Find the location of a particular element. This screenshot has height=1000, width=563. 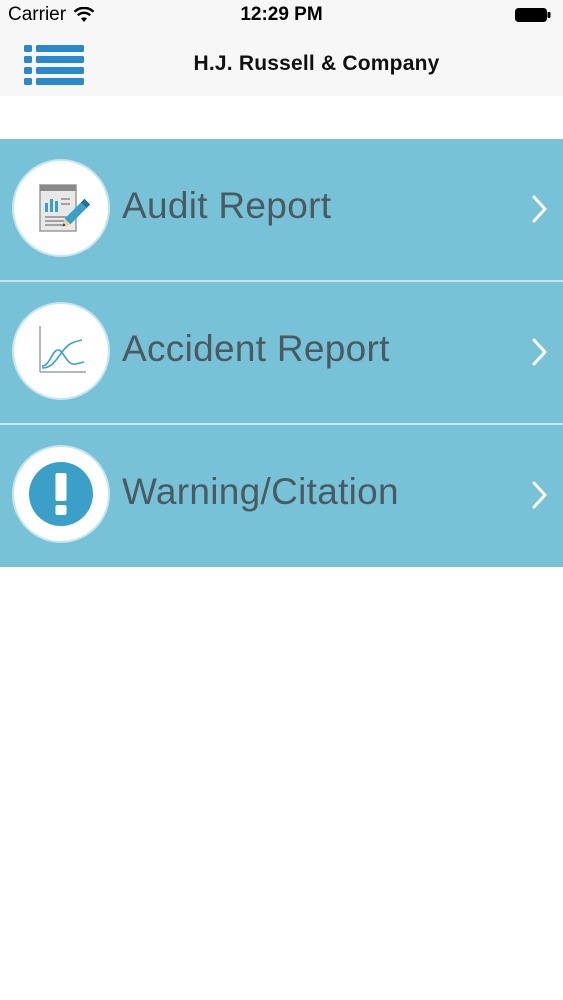

menu-item-label: Warning/Citation is located at coordinates (260, 491).